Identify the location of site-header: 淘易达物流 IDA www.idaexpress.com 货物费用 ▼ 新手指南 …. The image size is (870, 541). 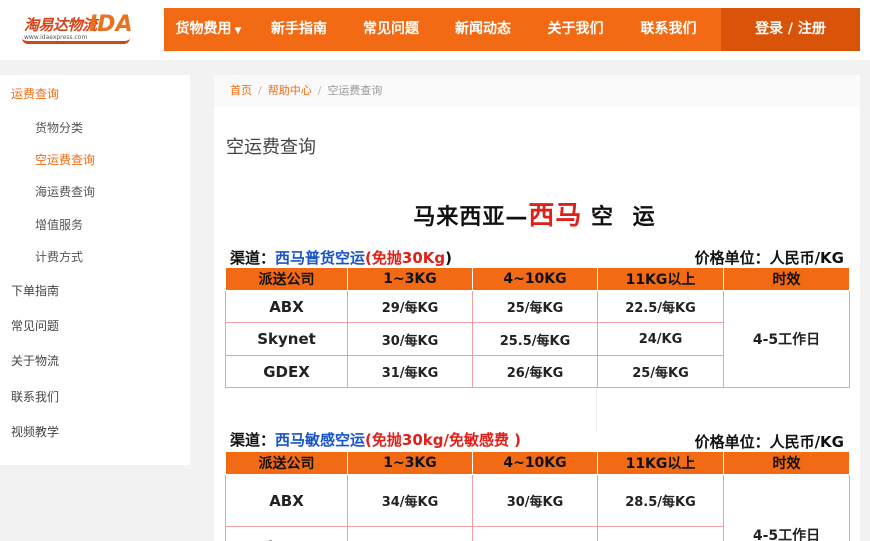
(435, 30).